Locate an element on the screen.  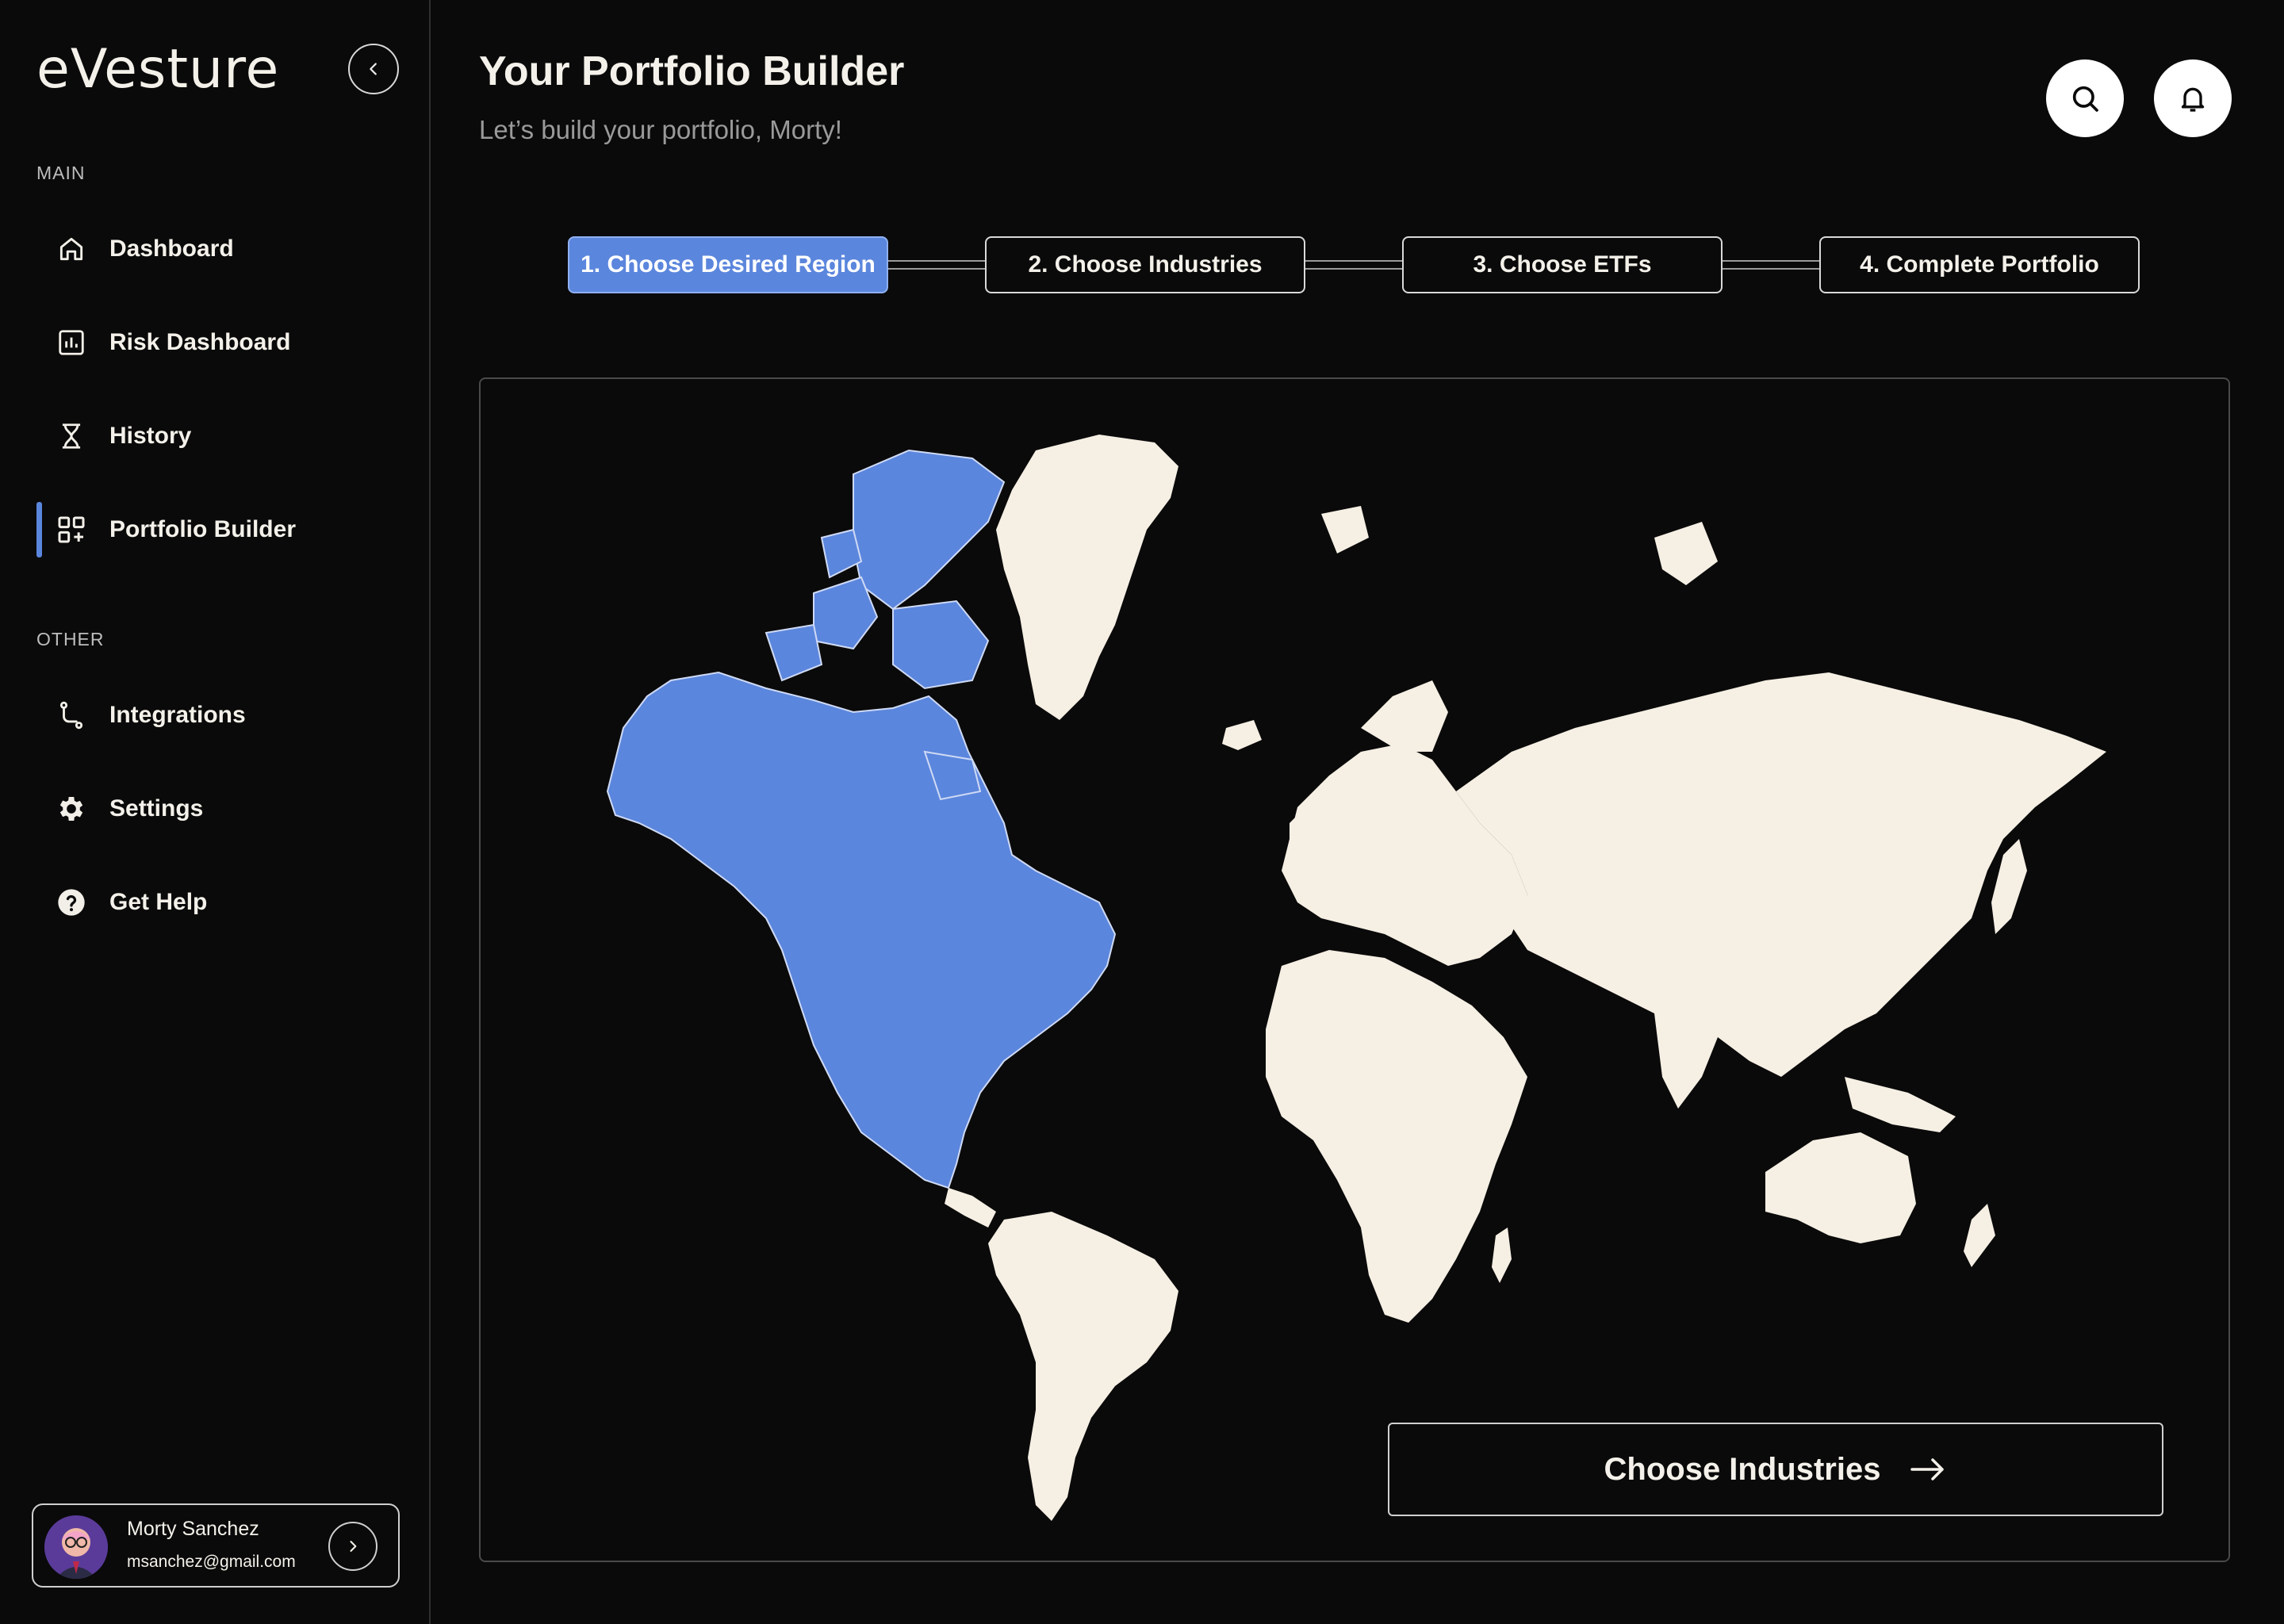
bell-icon is located at coordinates (2193, 99).